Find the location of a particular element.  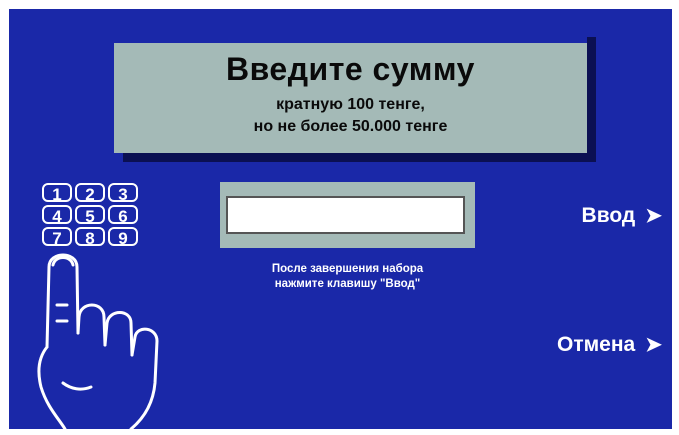

amount-input-frame is located at coordinates (347, 215).